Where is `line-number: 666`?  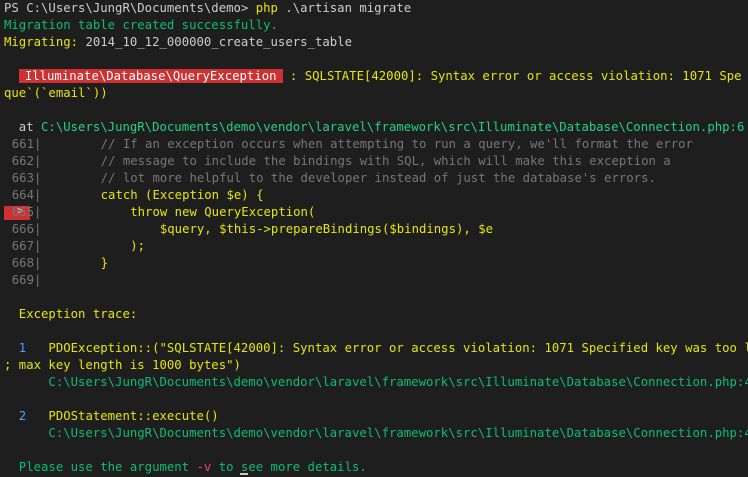
line-number: 666 is located at coordinates (22, 229).